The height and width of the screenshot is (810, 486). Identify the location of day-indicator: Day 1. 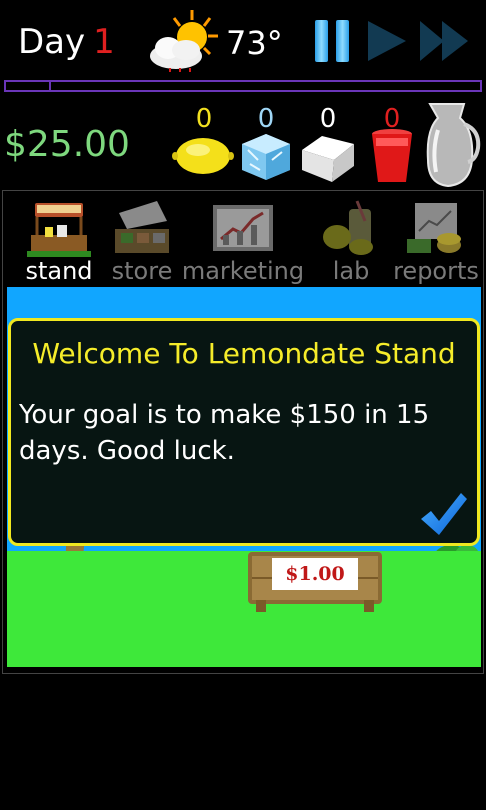
(66, 42).